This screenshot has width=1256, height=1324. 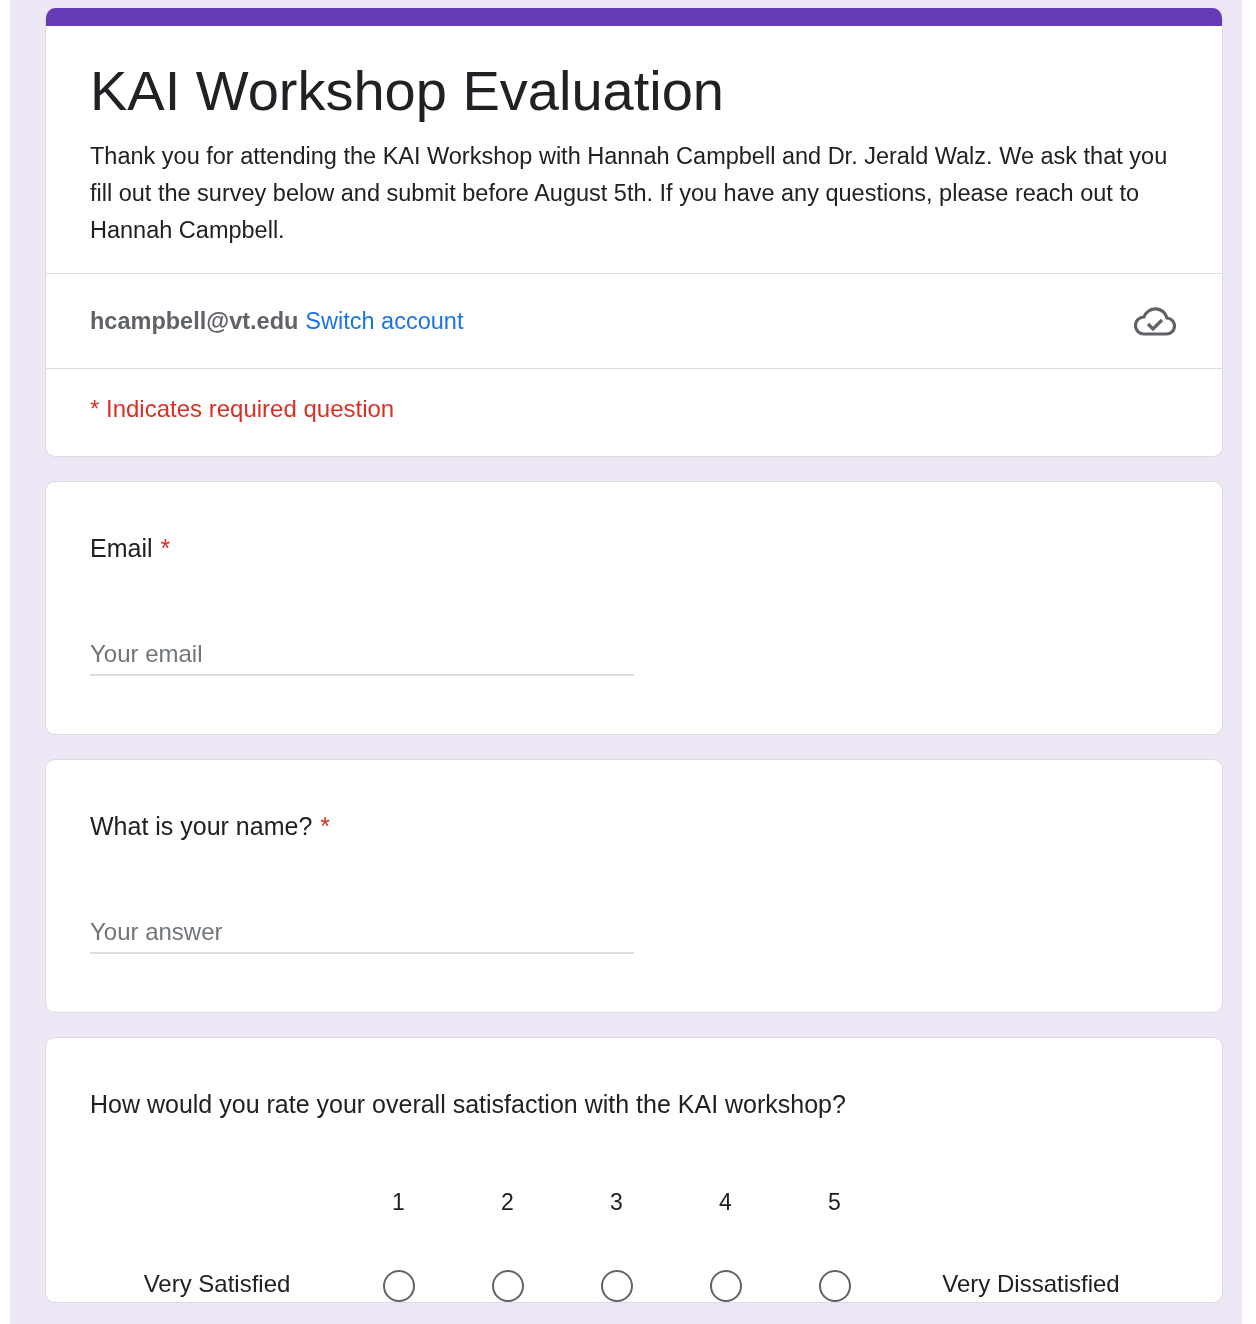 What do you see at coordinates (407, 91) in the screenshot?
I see `form-title: KAI Workshop Evaluation` at bounding box center [407, 91].